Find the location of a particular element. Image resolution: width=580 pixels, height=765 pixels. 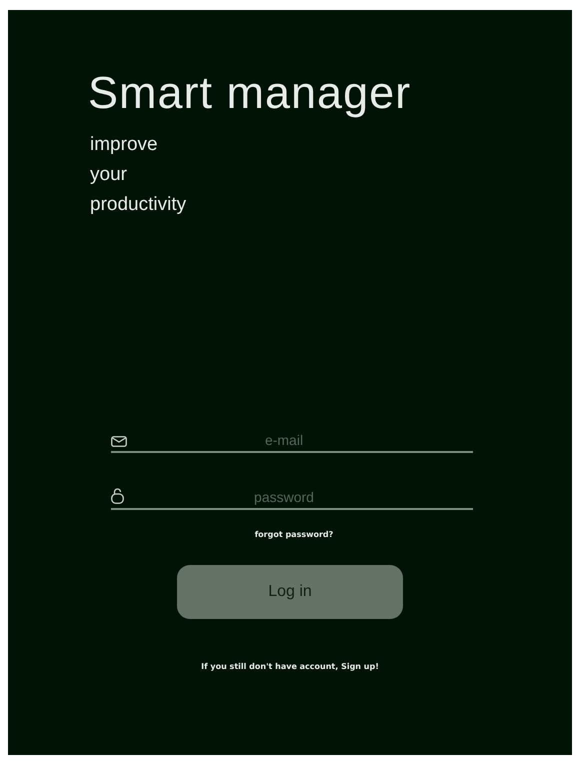

password-field: password is located at coordinates (292, 499).